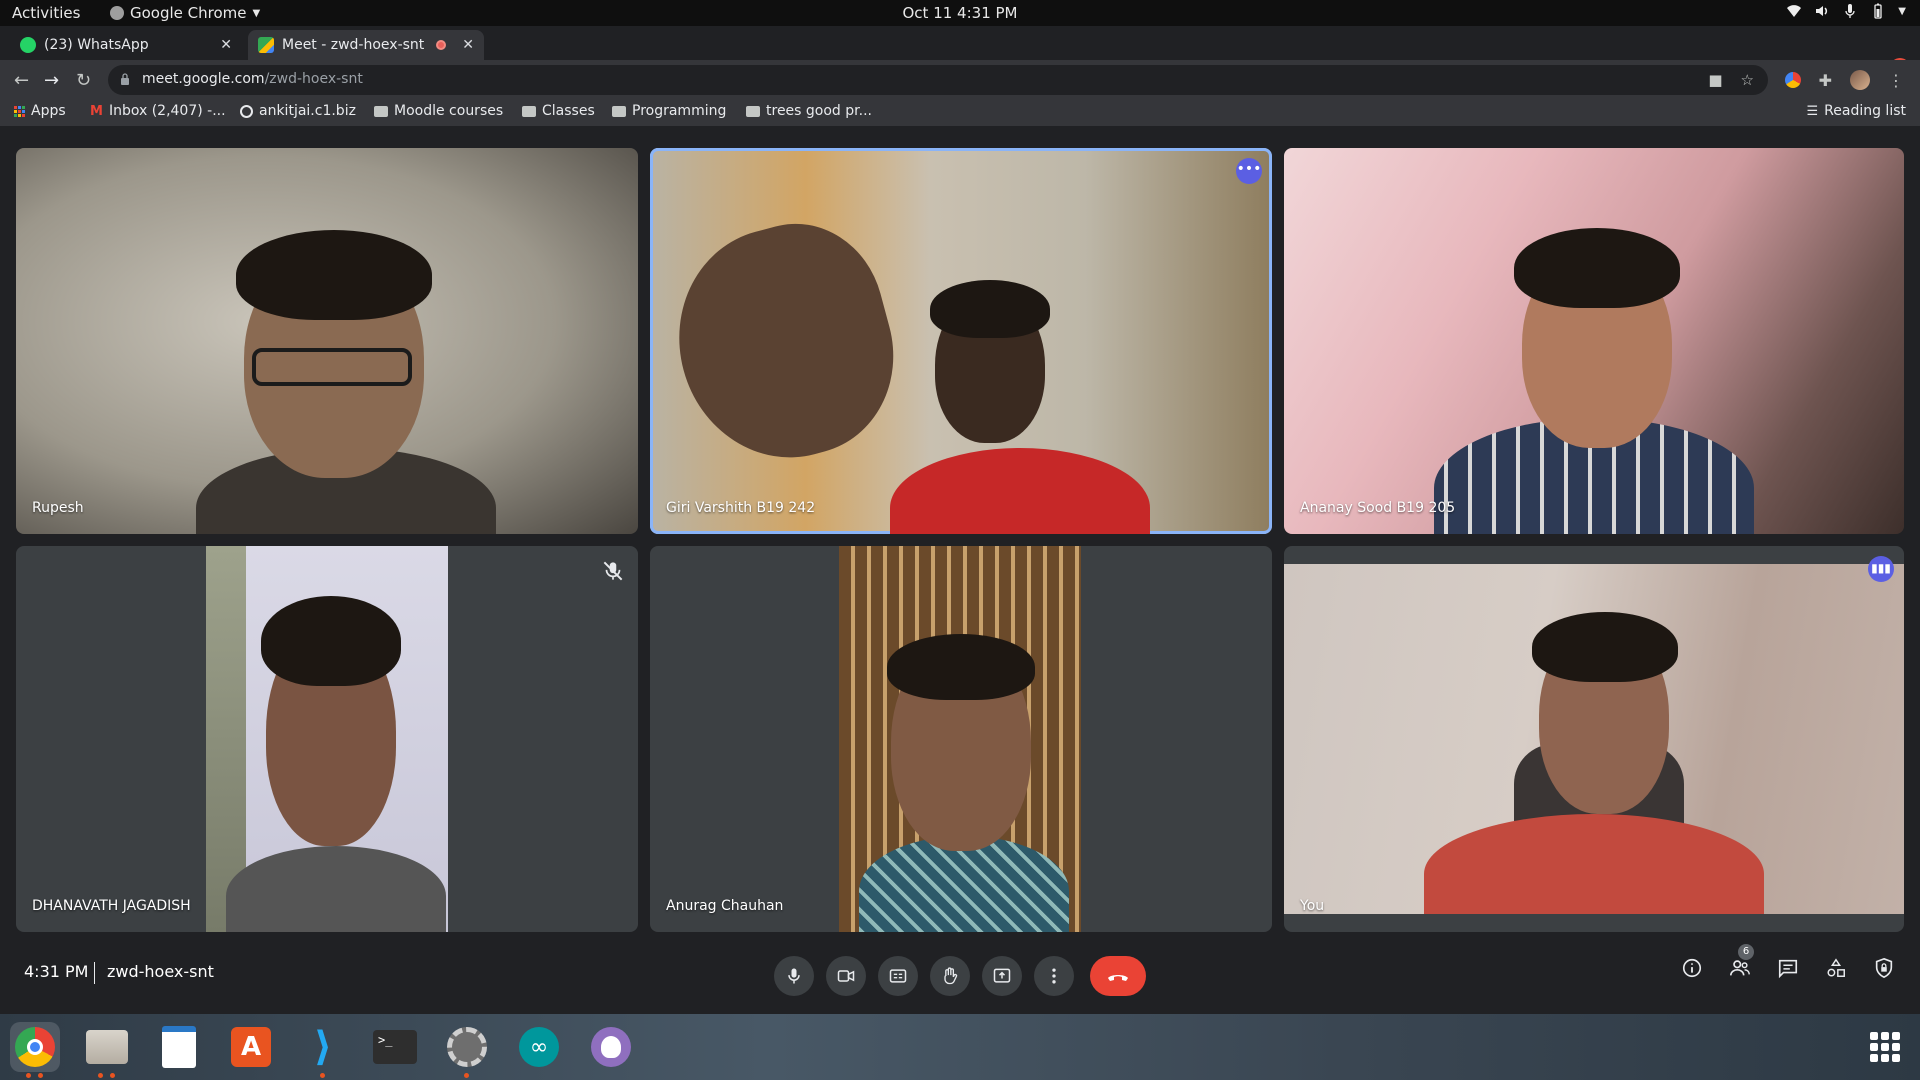  I want to click on meet-icon, so click(266, 45).